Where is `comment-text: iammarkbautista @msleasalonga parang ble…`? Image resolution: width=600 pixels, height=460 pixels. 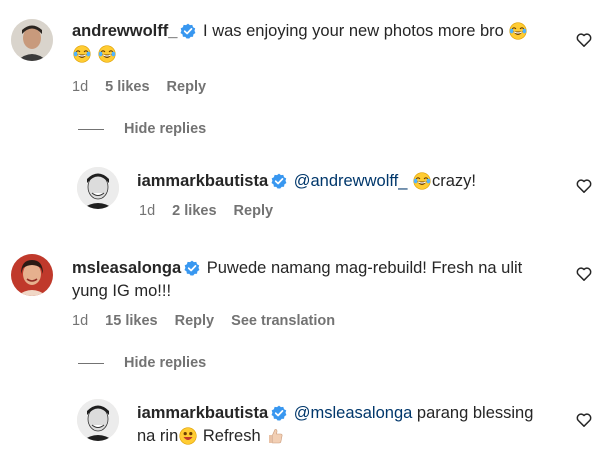 comment-text: iammarkbautista @msleasalonga parang ble… is located at coordinates (352, 425).